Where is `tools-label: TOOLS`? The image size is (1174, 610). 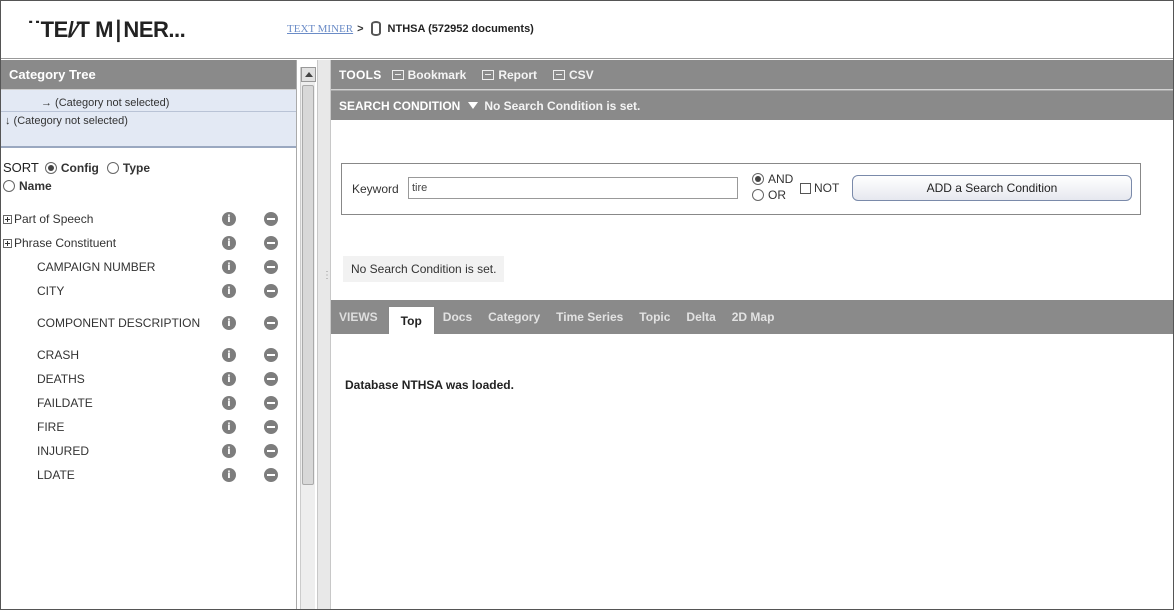 tools-label: TOOLS is located at coordinates (360, 74).